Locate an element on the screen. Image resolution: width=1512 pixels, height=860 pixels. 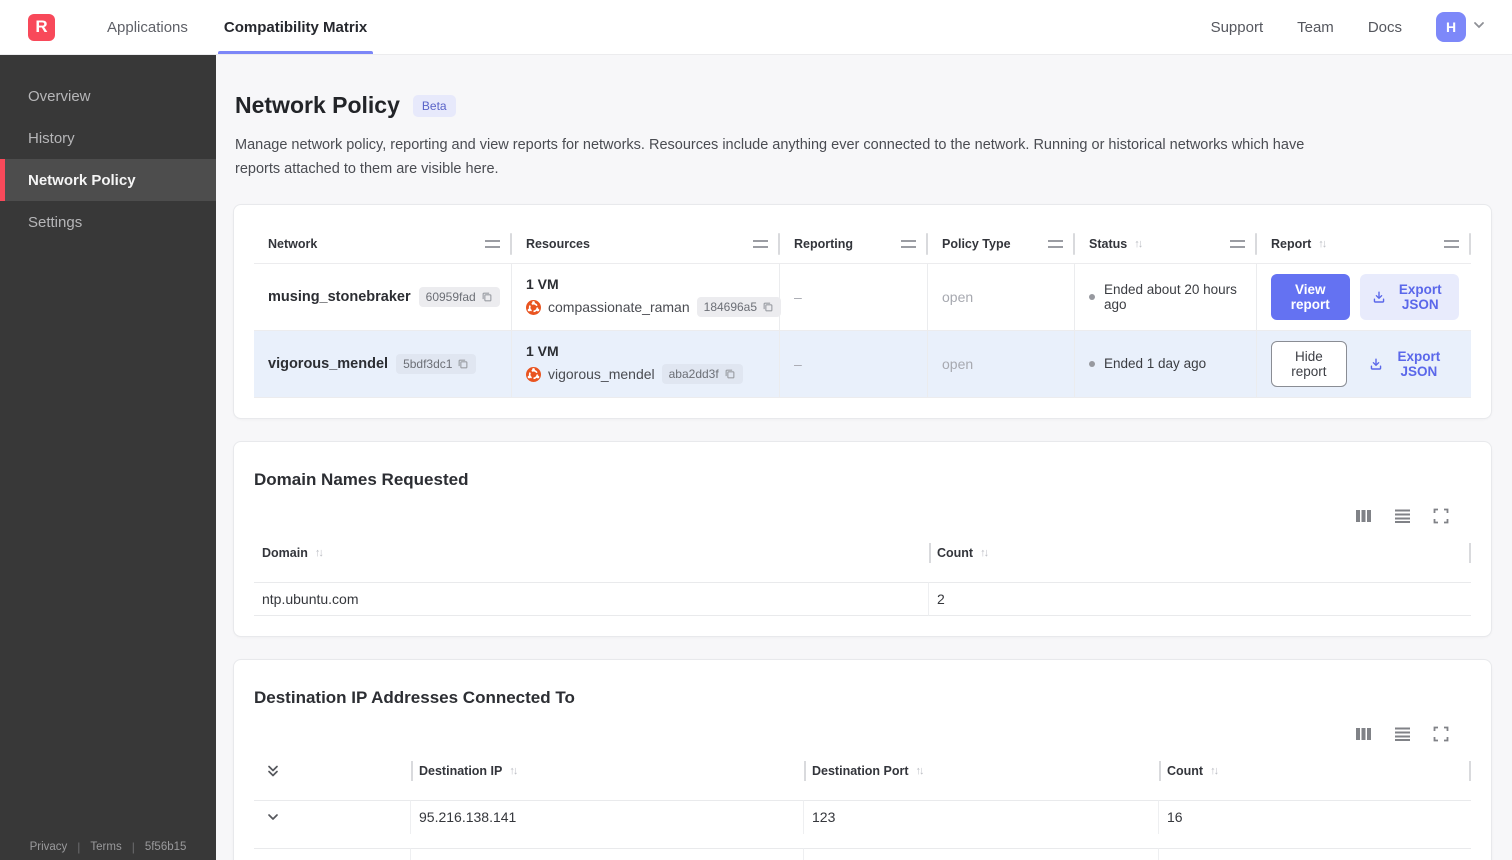
status-cell: Ended about 20 hours ago is located at coordinates (1166, 296).